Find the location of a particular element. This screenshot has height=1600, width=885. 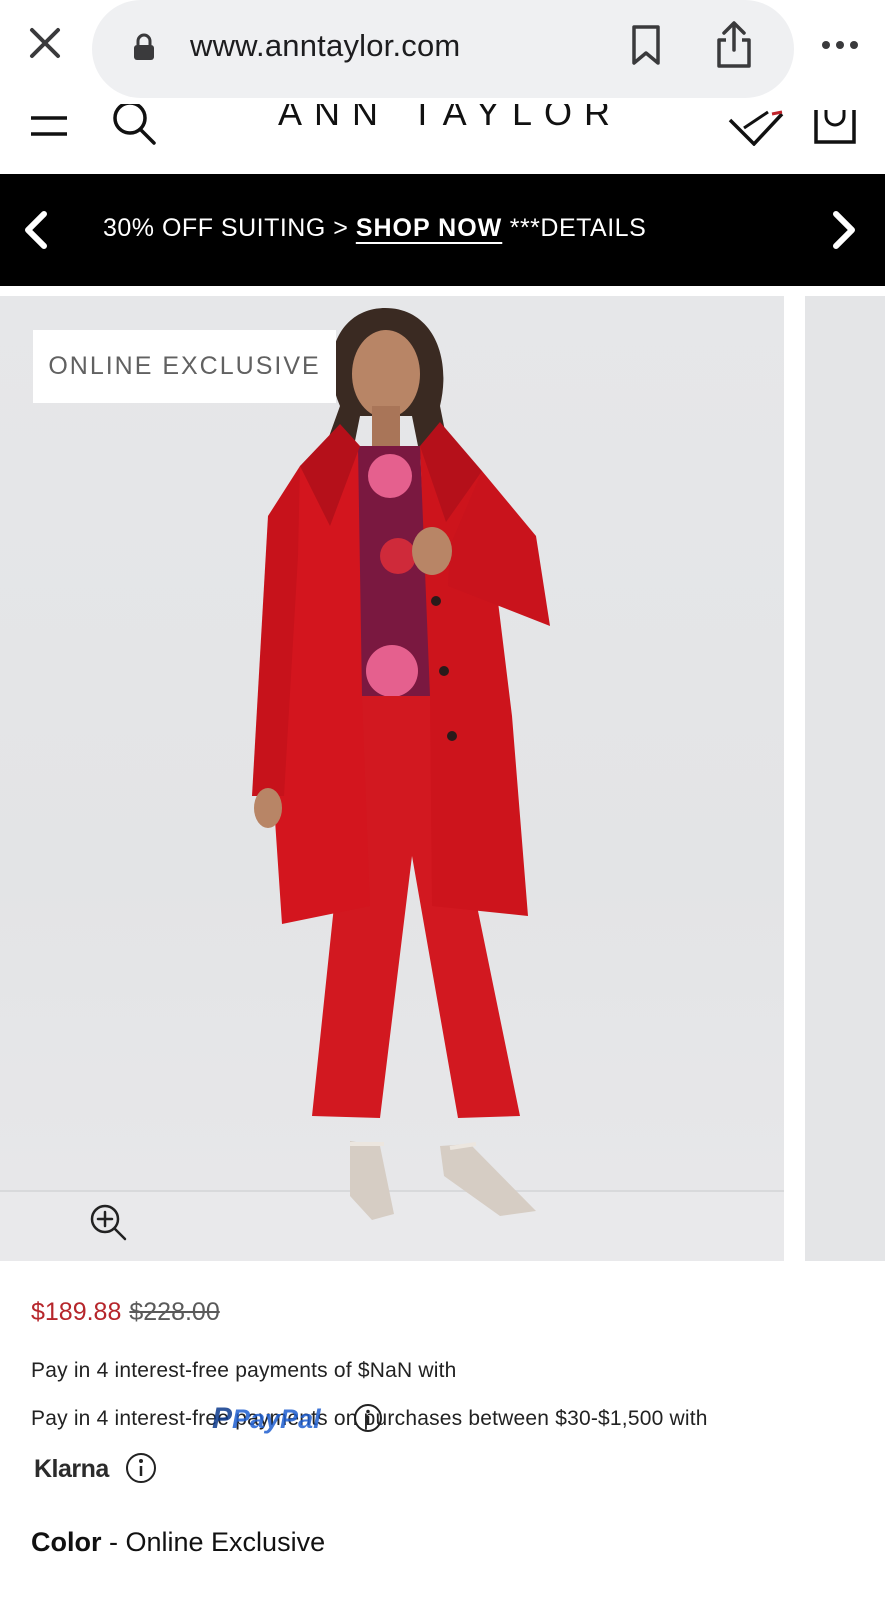

color-value: Online Exclusive is located at coordinates (225, 1542).